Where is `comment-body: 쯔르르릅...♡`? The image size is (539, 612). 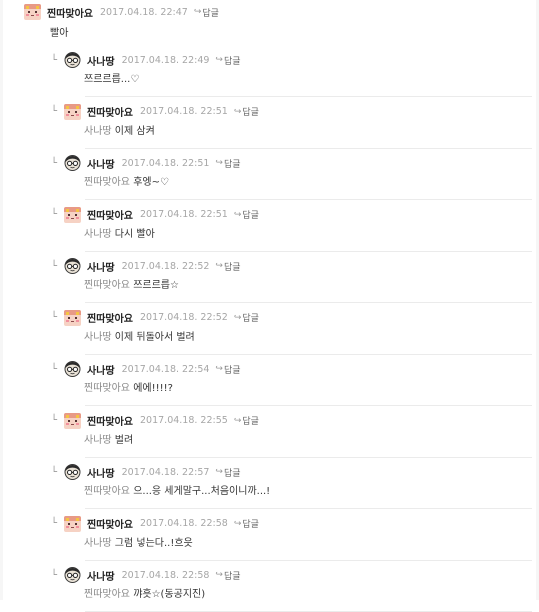
comment-body: 쯔르르릅...♡ is located at coordinates (112, 79).